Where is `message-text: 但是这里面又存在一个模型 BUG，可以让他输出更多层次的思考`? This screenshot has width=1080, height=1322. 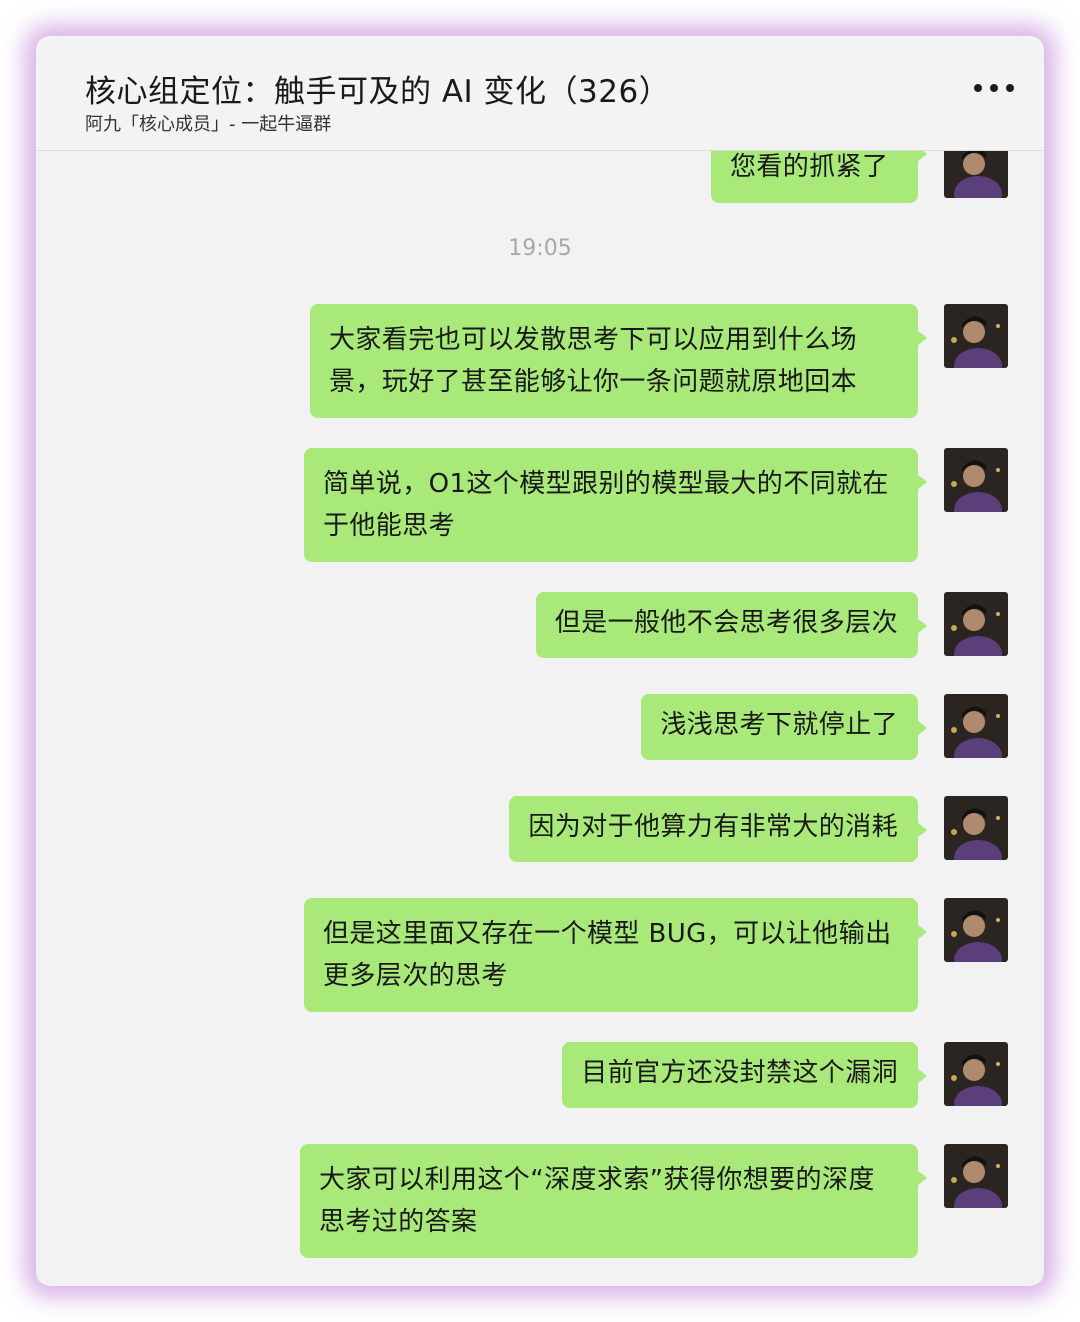 message-text: 但是这里面又存在一个模型 BUG，可以让他输出更多层次的思考 is located at coordinates (607, 955).